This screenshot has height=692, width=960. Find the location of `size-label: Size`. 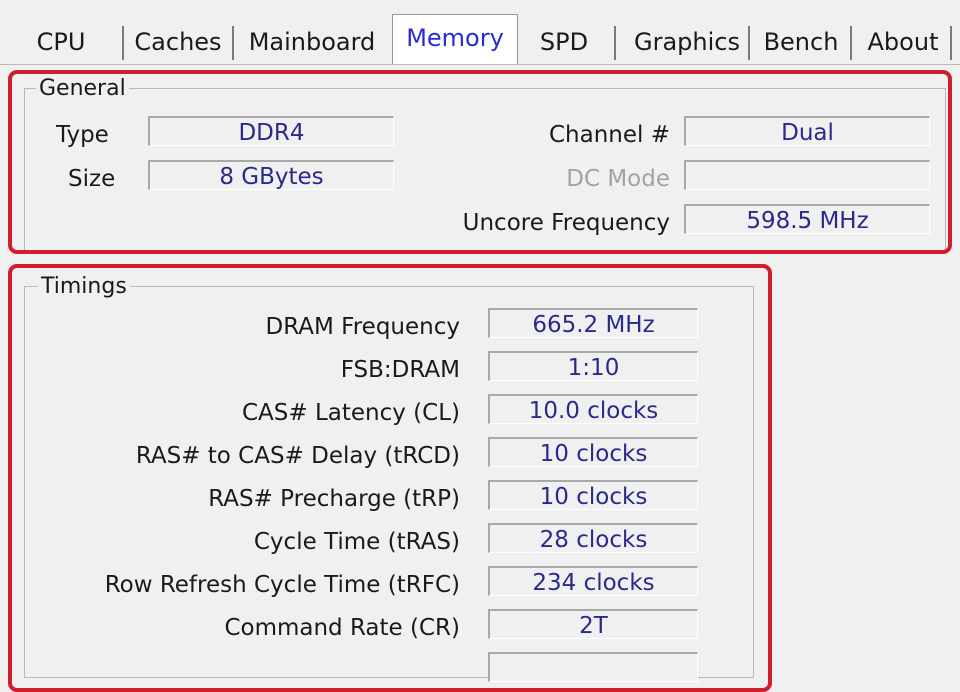

size-label: Size is located at coordinates (92, 179).